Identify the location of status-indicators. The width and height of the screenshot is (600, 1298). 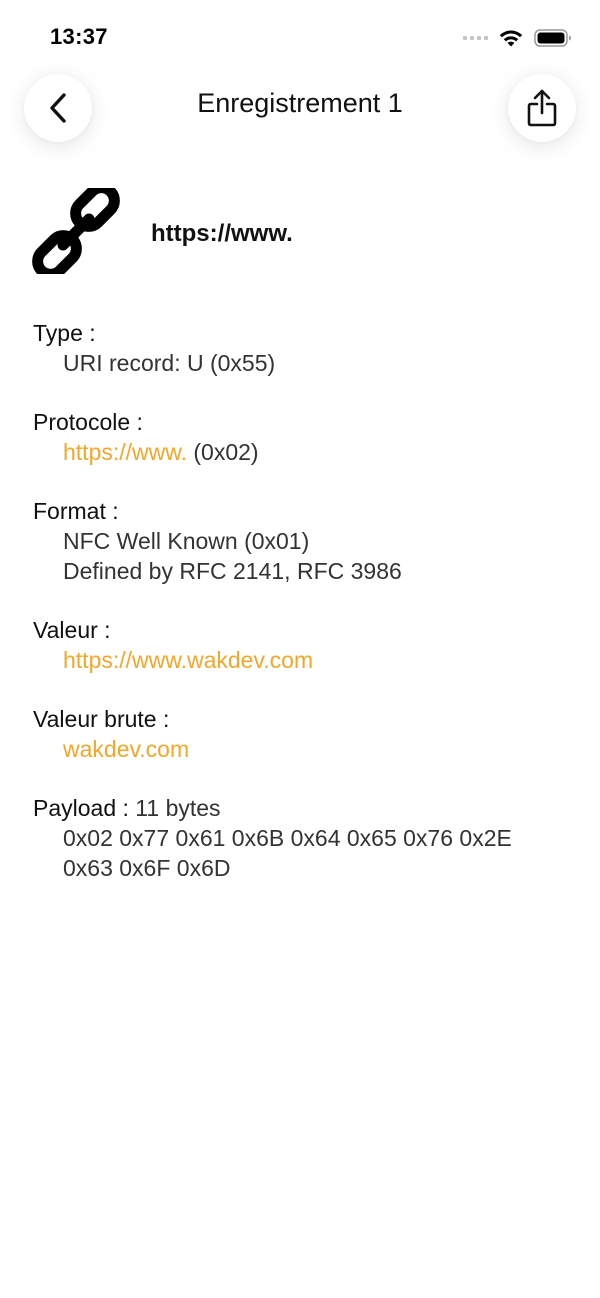
(517, 38).